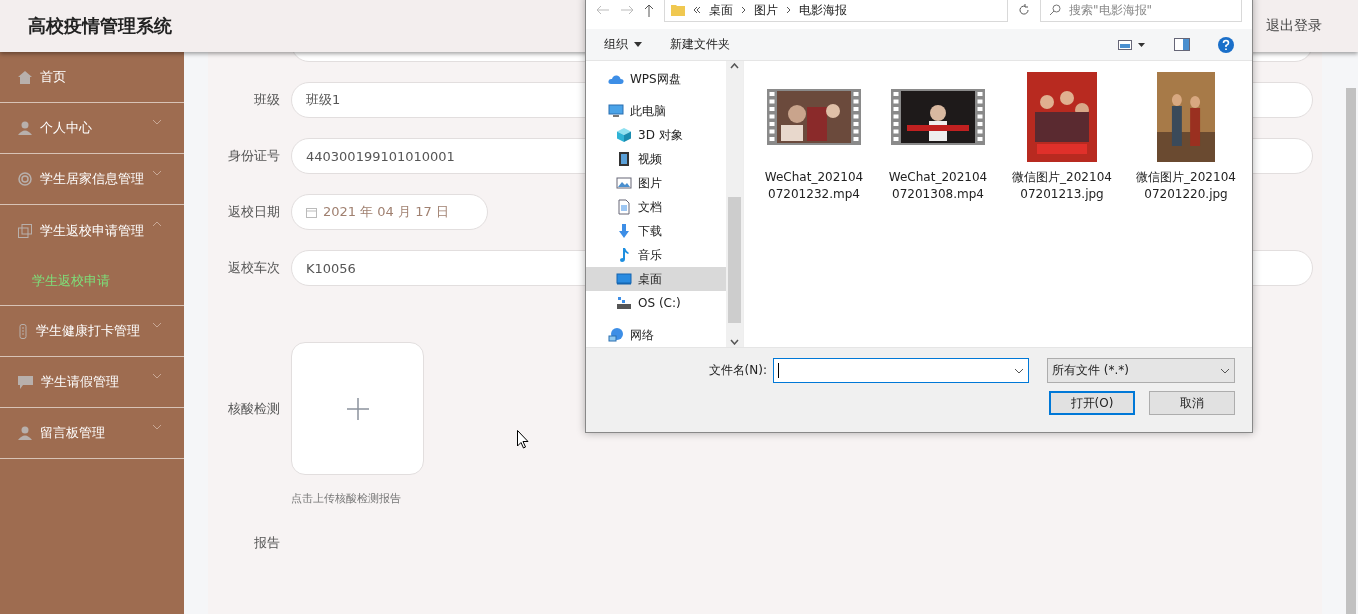 The image size is (1358, 614). Describe the element at coordinates (901, 370) in the screenshot. I see `filename-field` at that location.